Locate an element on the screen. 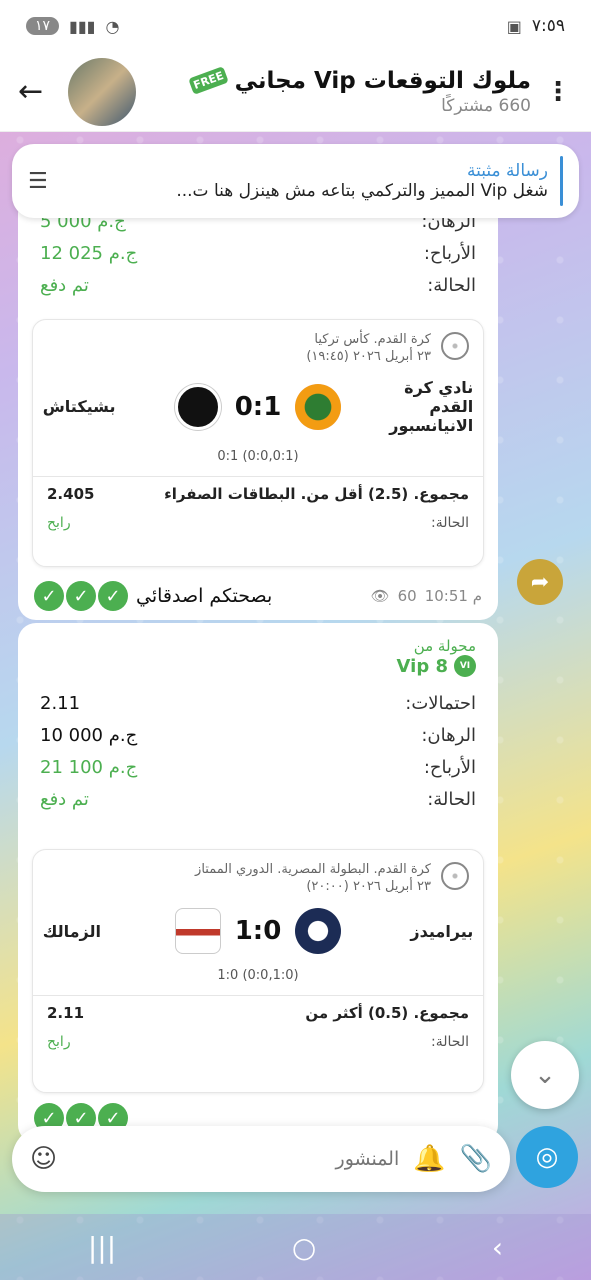 The height and width of the screenshot is (1280, 591). back-arrow-icon: ← is located at coordinates (41, 91).